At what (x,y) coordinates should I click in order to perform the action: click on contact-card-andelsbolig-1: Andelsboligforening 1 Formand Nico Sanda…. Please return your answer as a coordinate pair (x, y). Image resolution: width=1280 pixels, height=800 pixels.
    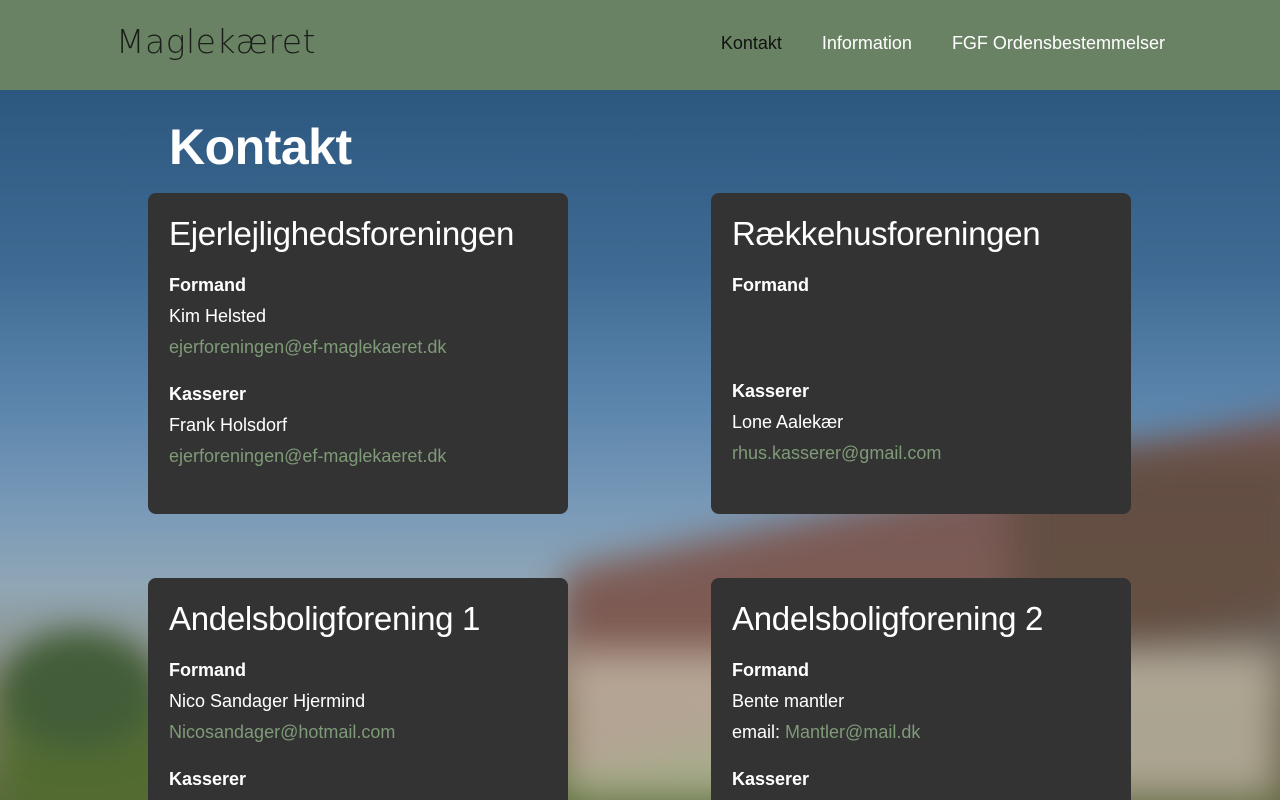
    Looking at the image, I should click on (358, 689).